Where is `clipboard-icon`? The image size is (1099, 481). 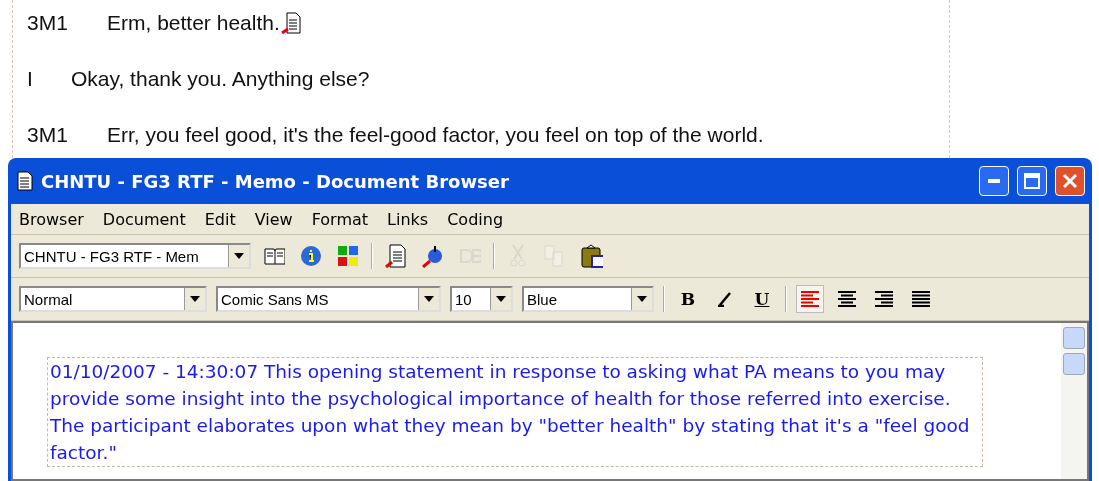
clipboard-icon is located at coordinates (592, 256).